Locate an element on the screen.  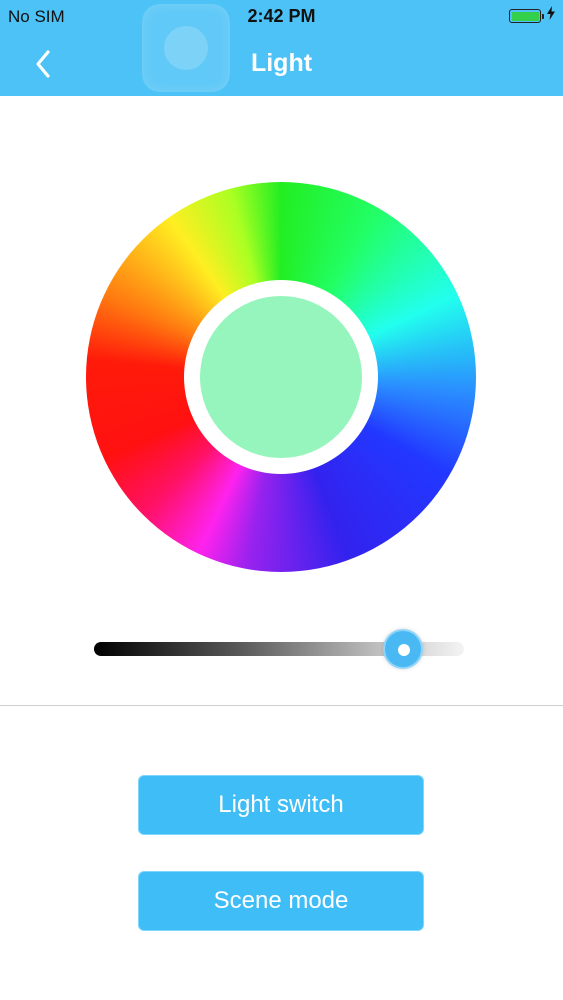
app-switcher-ghost-icon is located at coordinates (186, 48).